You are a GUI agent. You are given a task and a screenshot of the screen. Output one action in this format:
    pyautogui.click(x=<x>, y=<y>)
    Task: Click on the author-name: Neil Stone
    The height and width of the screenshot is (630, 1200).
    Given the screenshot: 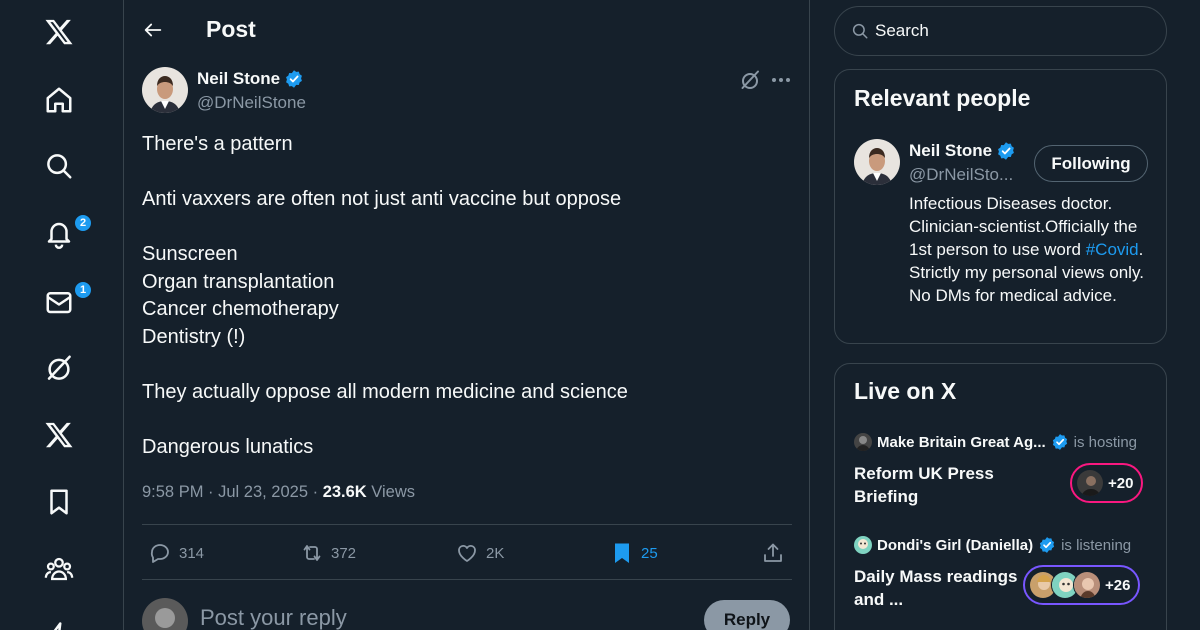 What is the action you would take?
    pyautogui.click(x=238, y=79)
    